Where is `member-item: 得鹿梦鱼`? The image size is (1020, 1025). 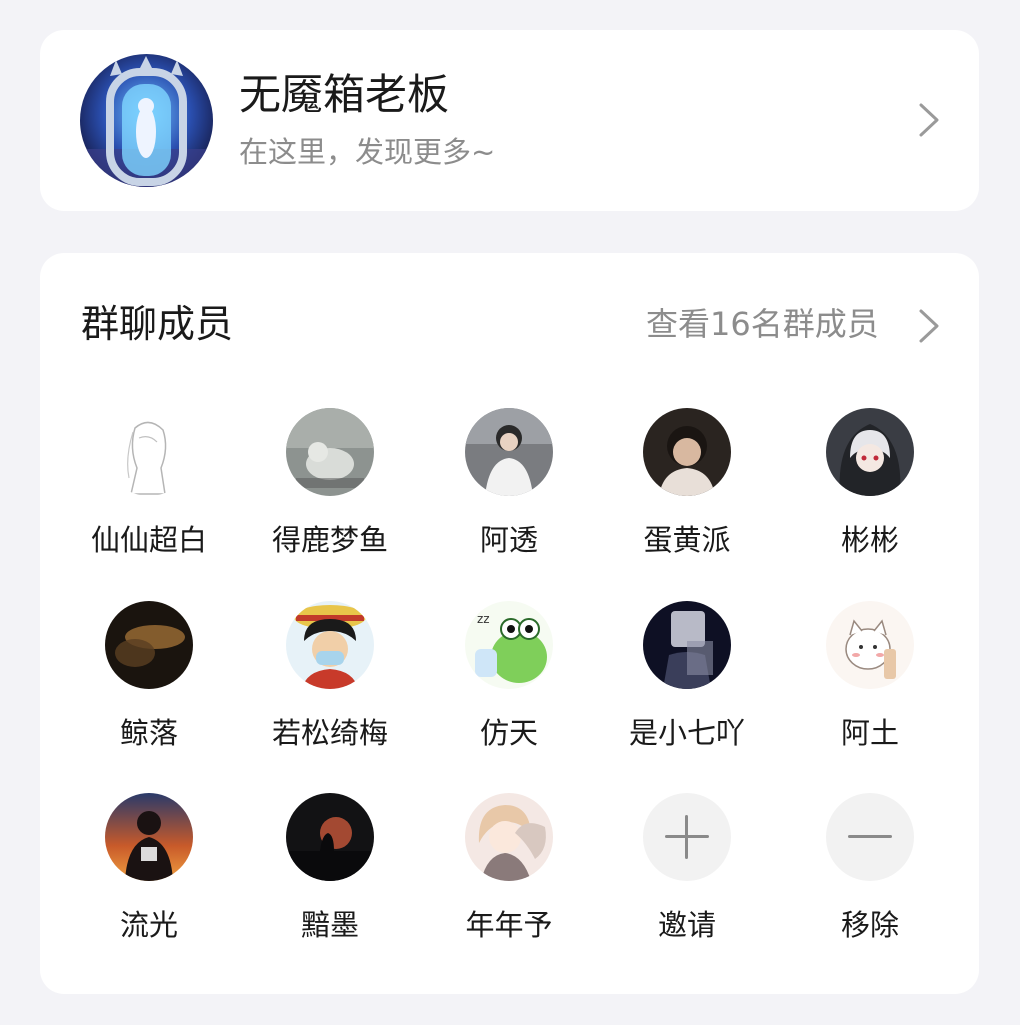
member-item: 得鹿梦鱼 is located at coordinates (330, 488).